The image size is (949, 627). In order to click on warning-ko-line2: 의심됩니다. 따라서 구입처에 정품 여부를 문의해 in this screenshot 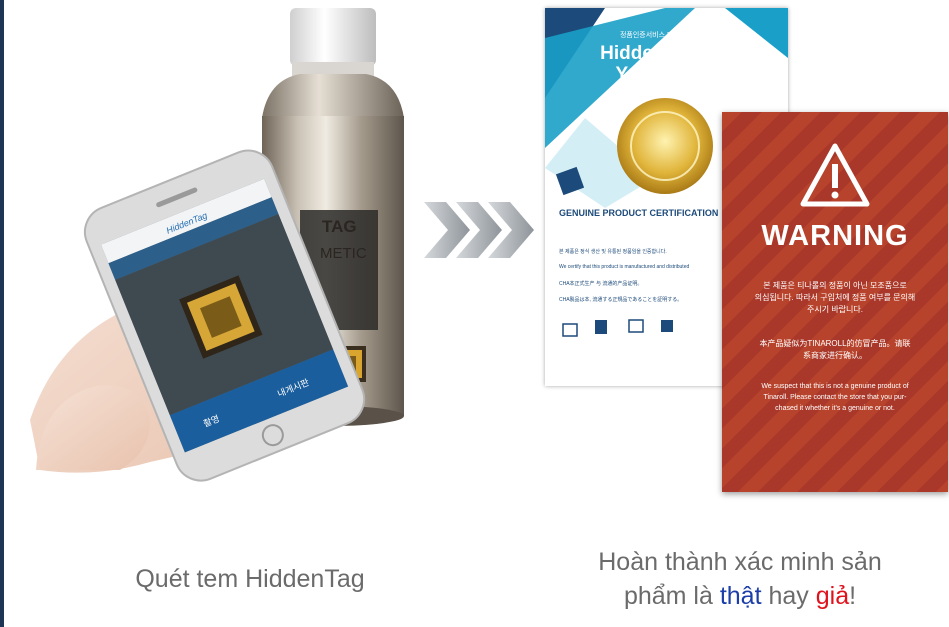, I will do `click(835, 297)`.